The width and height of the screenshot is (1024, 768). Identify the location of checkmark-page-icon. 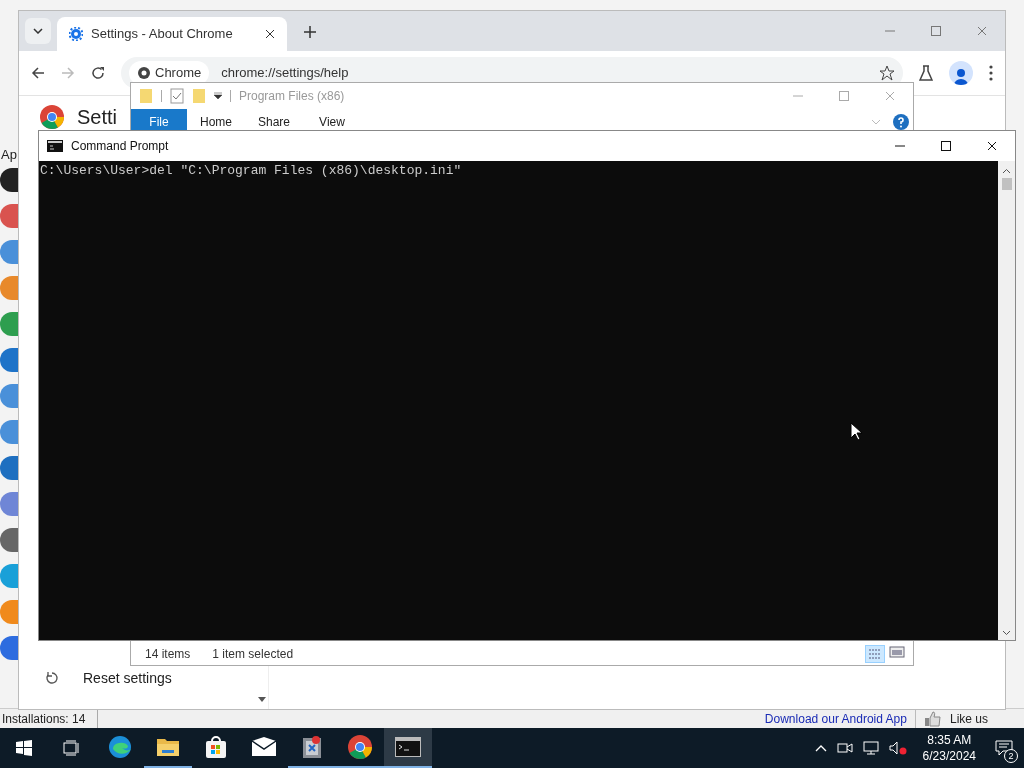
(177, 96).